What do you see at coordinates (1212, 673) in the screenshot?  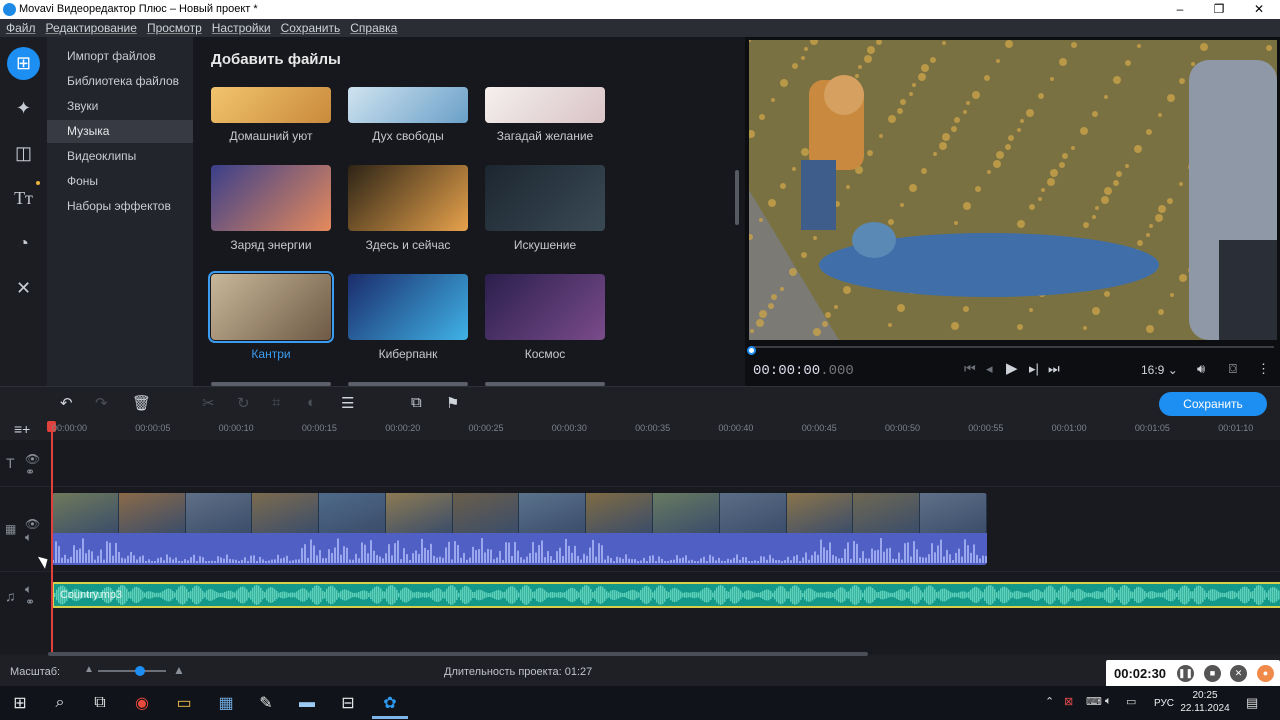 I see `recorder-stop-icon: ■` at bounding box center [1212, 673].